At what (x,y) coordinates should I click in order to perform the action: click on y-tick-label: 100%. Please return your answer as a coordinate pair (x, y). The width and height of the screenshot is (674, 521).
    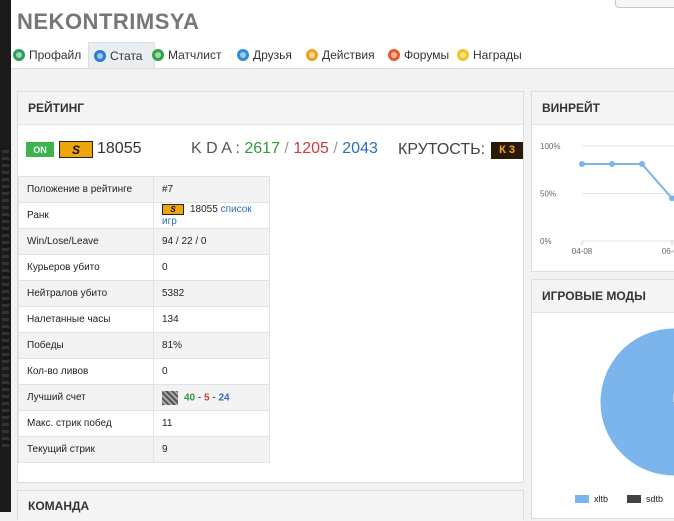
    Looking at the image, I should click on (550, 146).